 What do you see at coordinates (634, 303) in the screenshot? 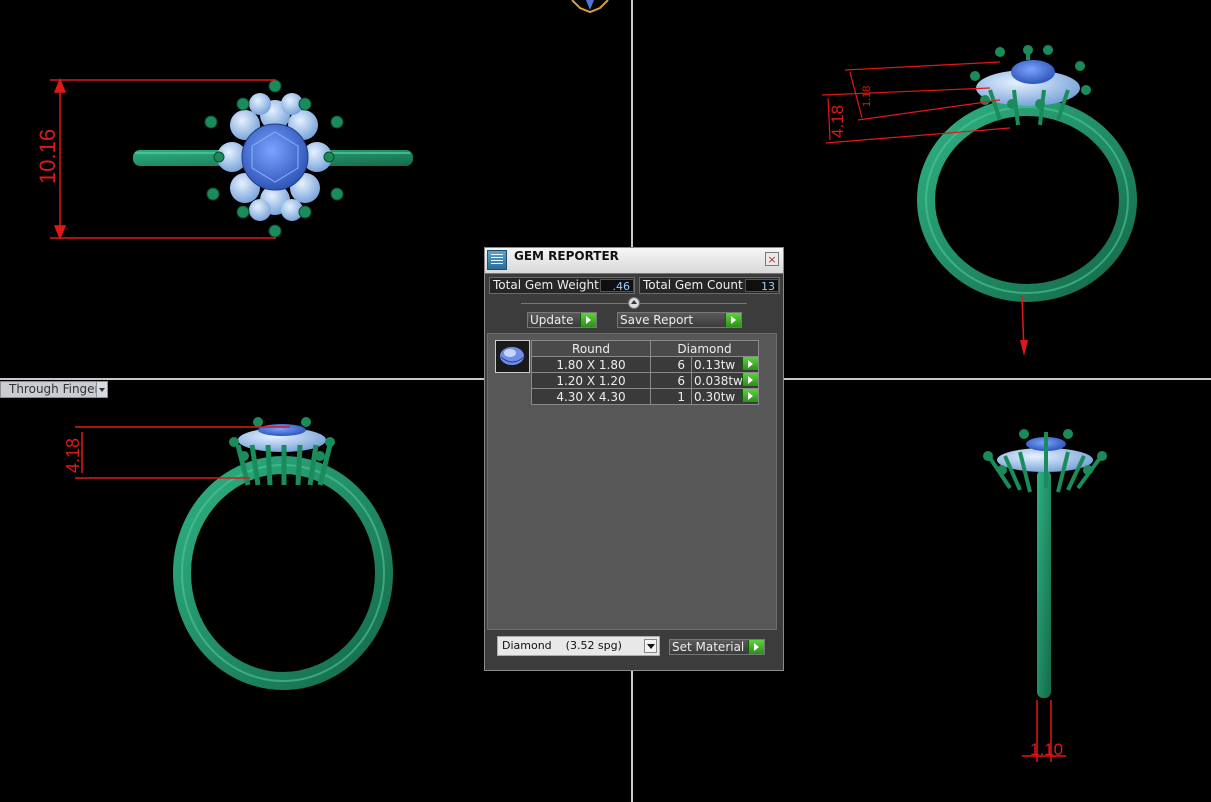
I see `slider-arrow-icon` at bounding box center [634, 303].